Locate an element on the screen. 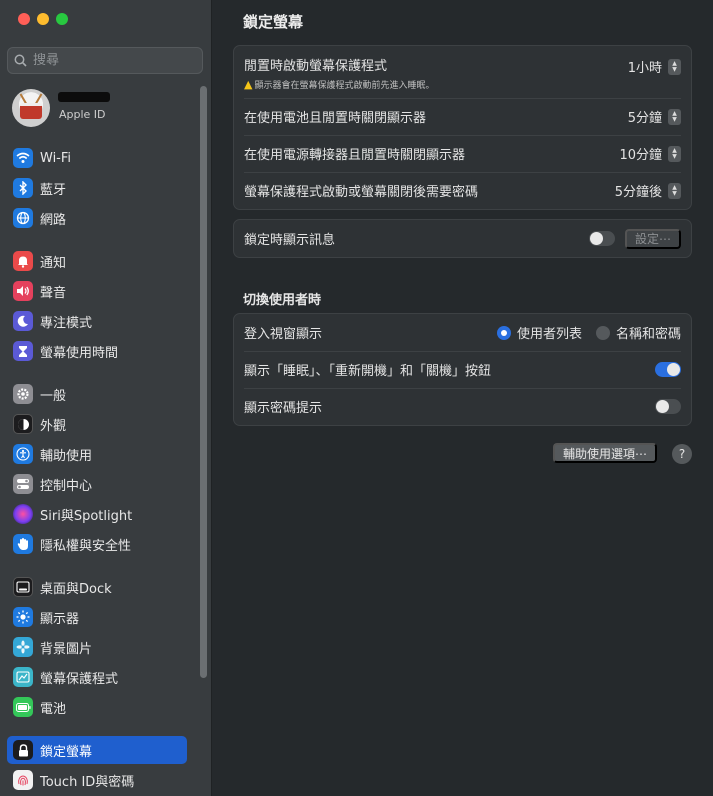 This screenshot has width=713, height=796. wallpaper-icon is located at coordinates (23, 647).